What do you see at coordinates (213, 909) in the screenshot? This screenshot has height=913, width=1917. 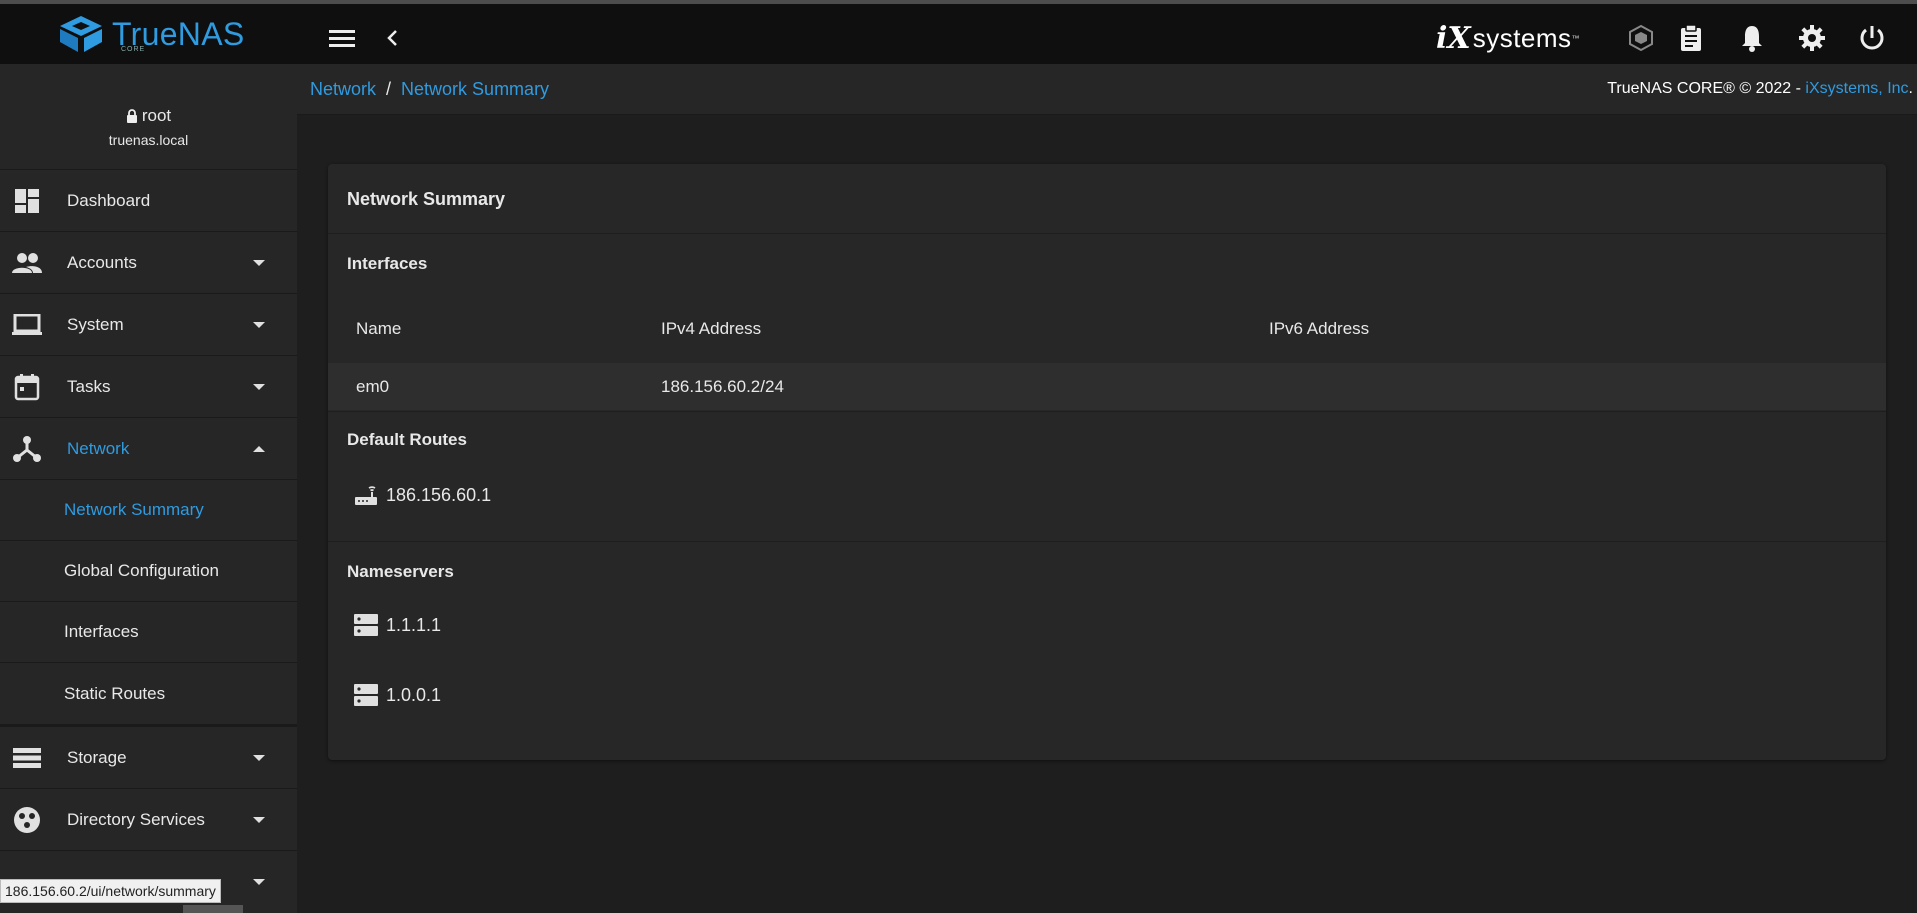 I see `horizontal-scrollbar-thumb` at bounding box center [213, 909].